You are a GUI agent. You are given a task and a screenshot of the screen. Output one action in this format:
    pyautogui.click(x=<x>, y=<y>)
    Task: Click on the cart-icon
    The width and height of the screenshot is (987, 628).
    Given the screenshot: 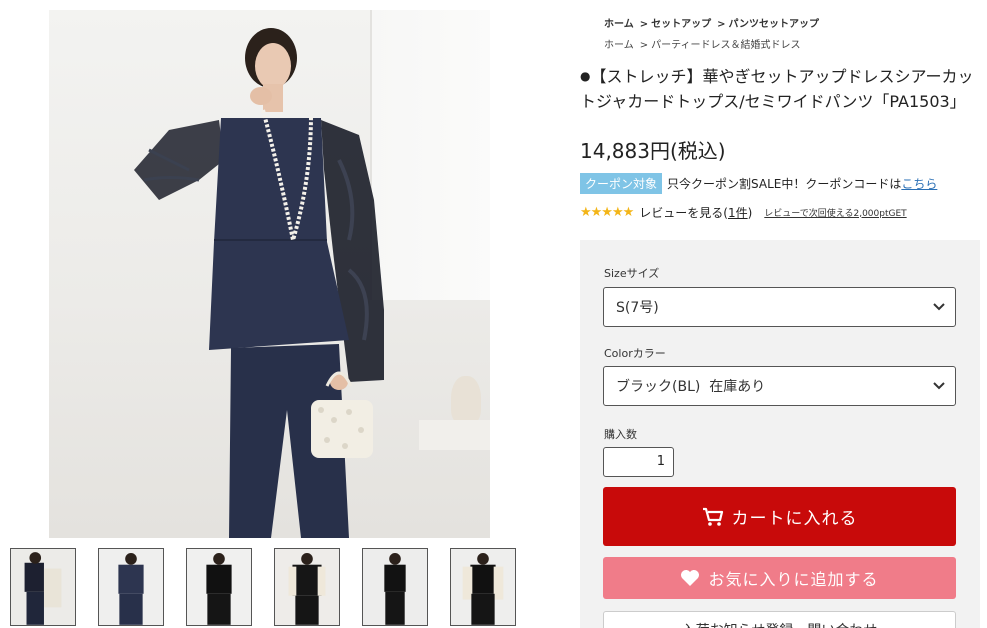 What is the action you would take?
    pyautogui.click(x=712, y=516)
    